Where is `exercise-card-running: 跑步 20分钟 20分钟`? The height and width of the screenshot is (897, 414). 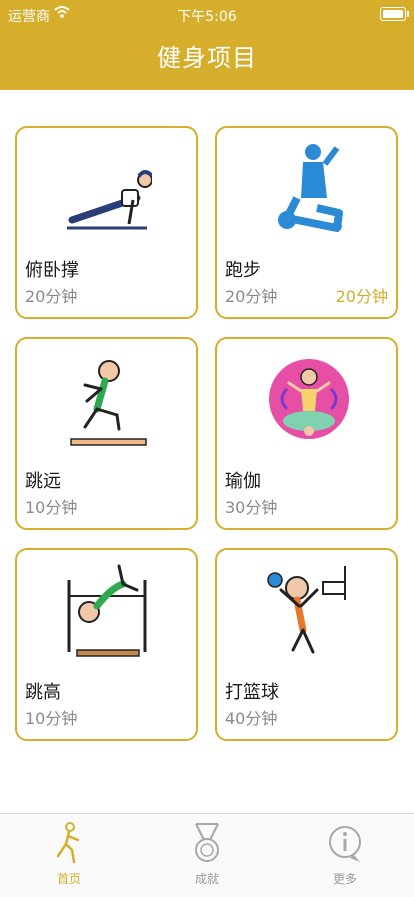 exercise-card-running: 跑步 20分钟 20分钟 is located at coordinates (306, 222).